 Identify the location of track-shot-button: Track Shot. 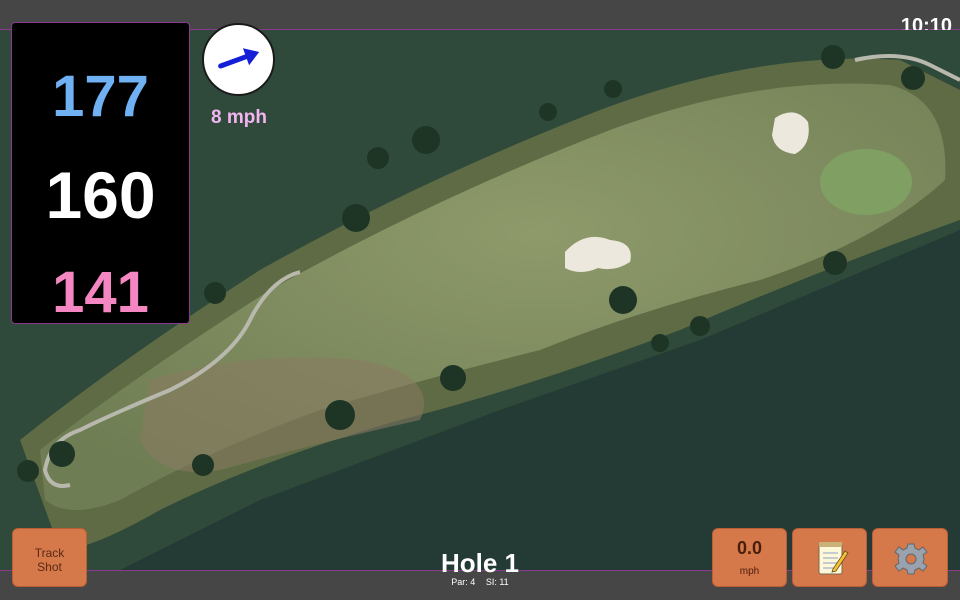
(49, 557).